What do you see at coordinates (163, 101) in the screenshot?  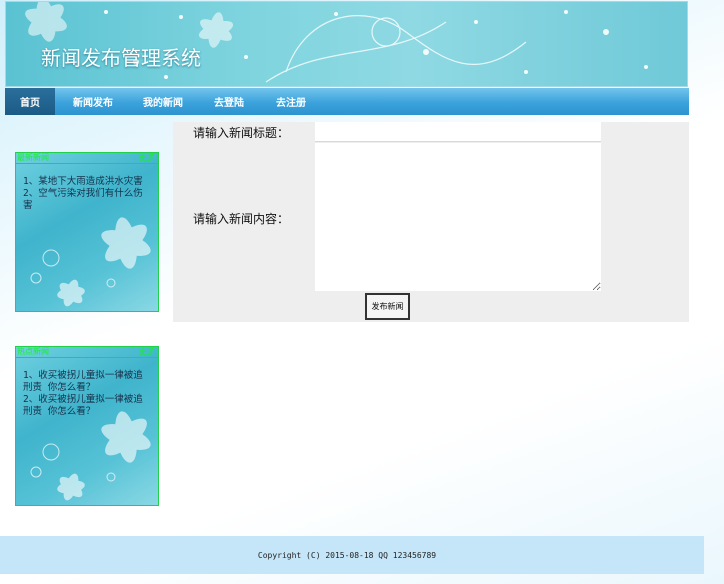 I see `nav-my-news: 我的新闻` at bounding box center [163, 101].